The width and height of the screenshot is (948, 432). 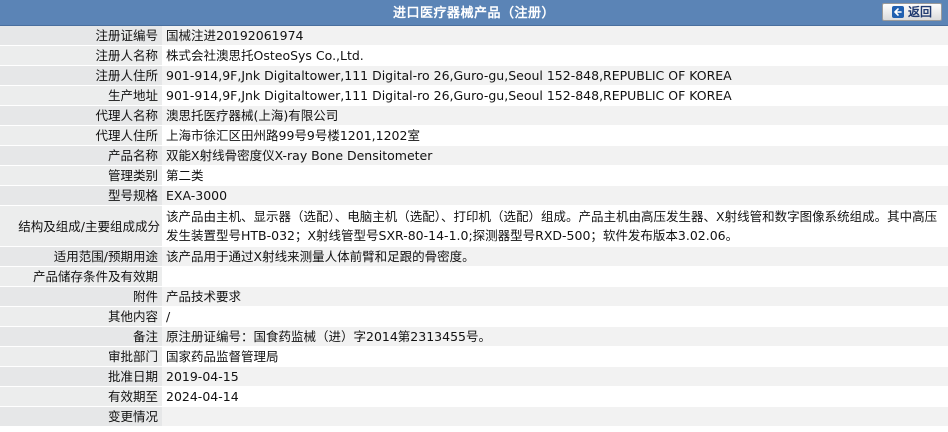 What do you see at coordinates (81, 55) in the screenshot?
I see `row-label: 注册人名称` at bounding box center [81, 55].